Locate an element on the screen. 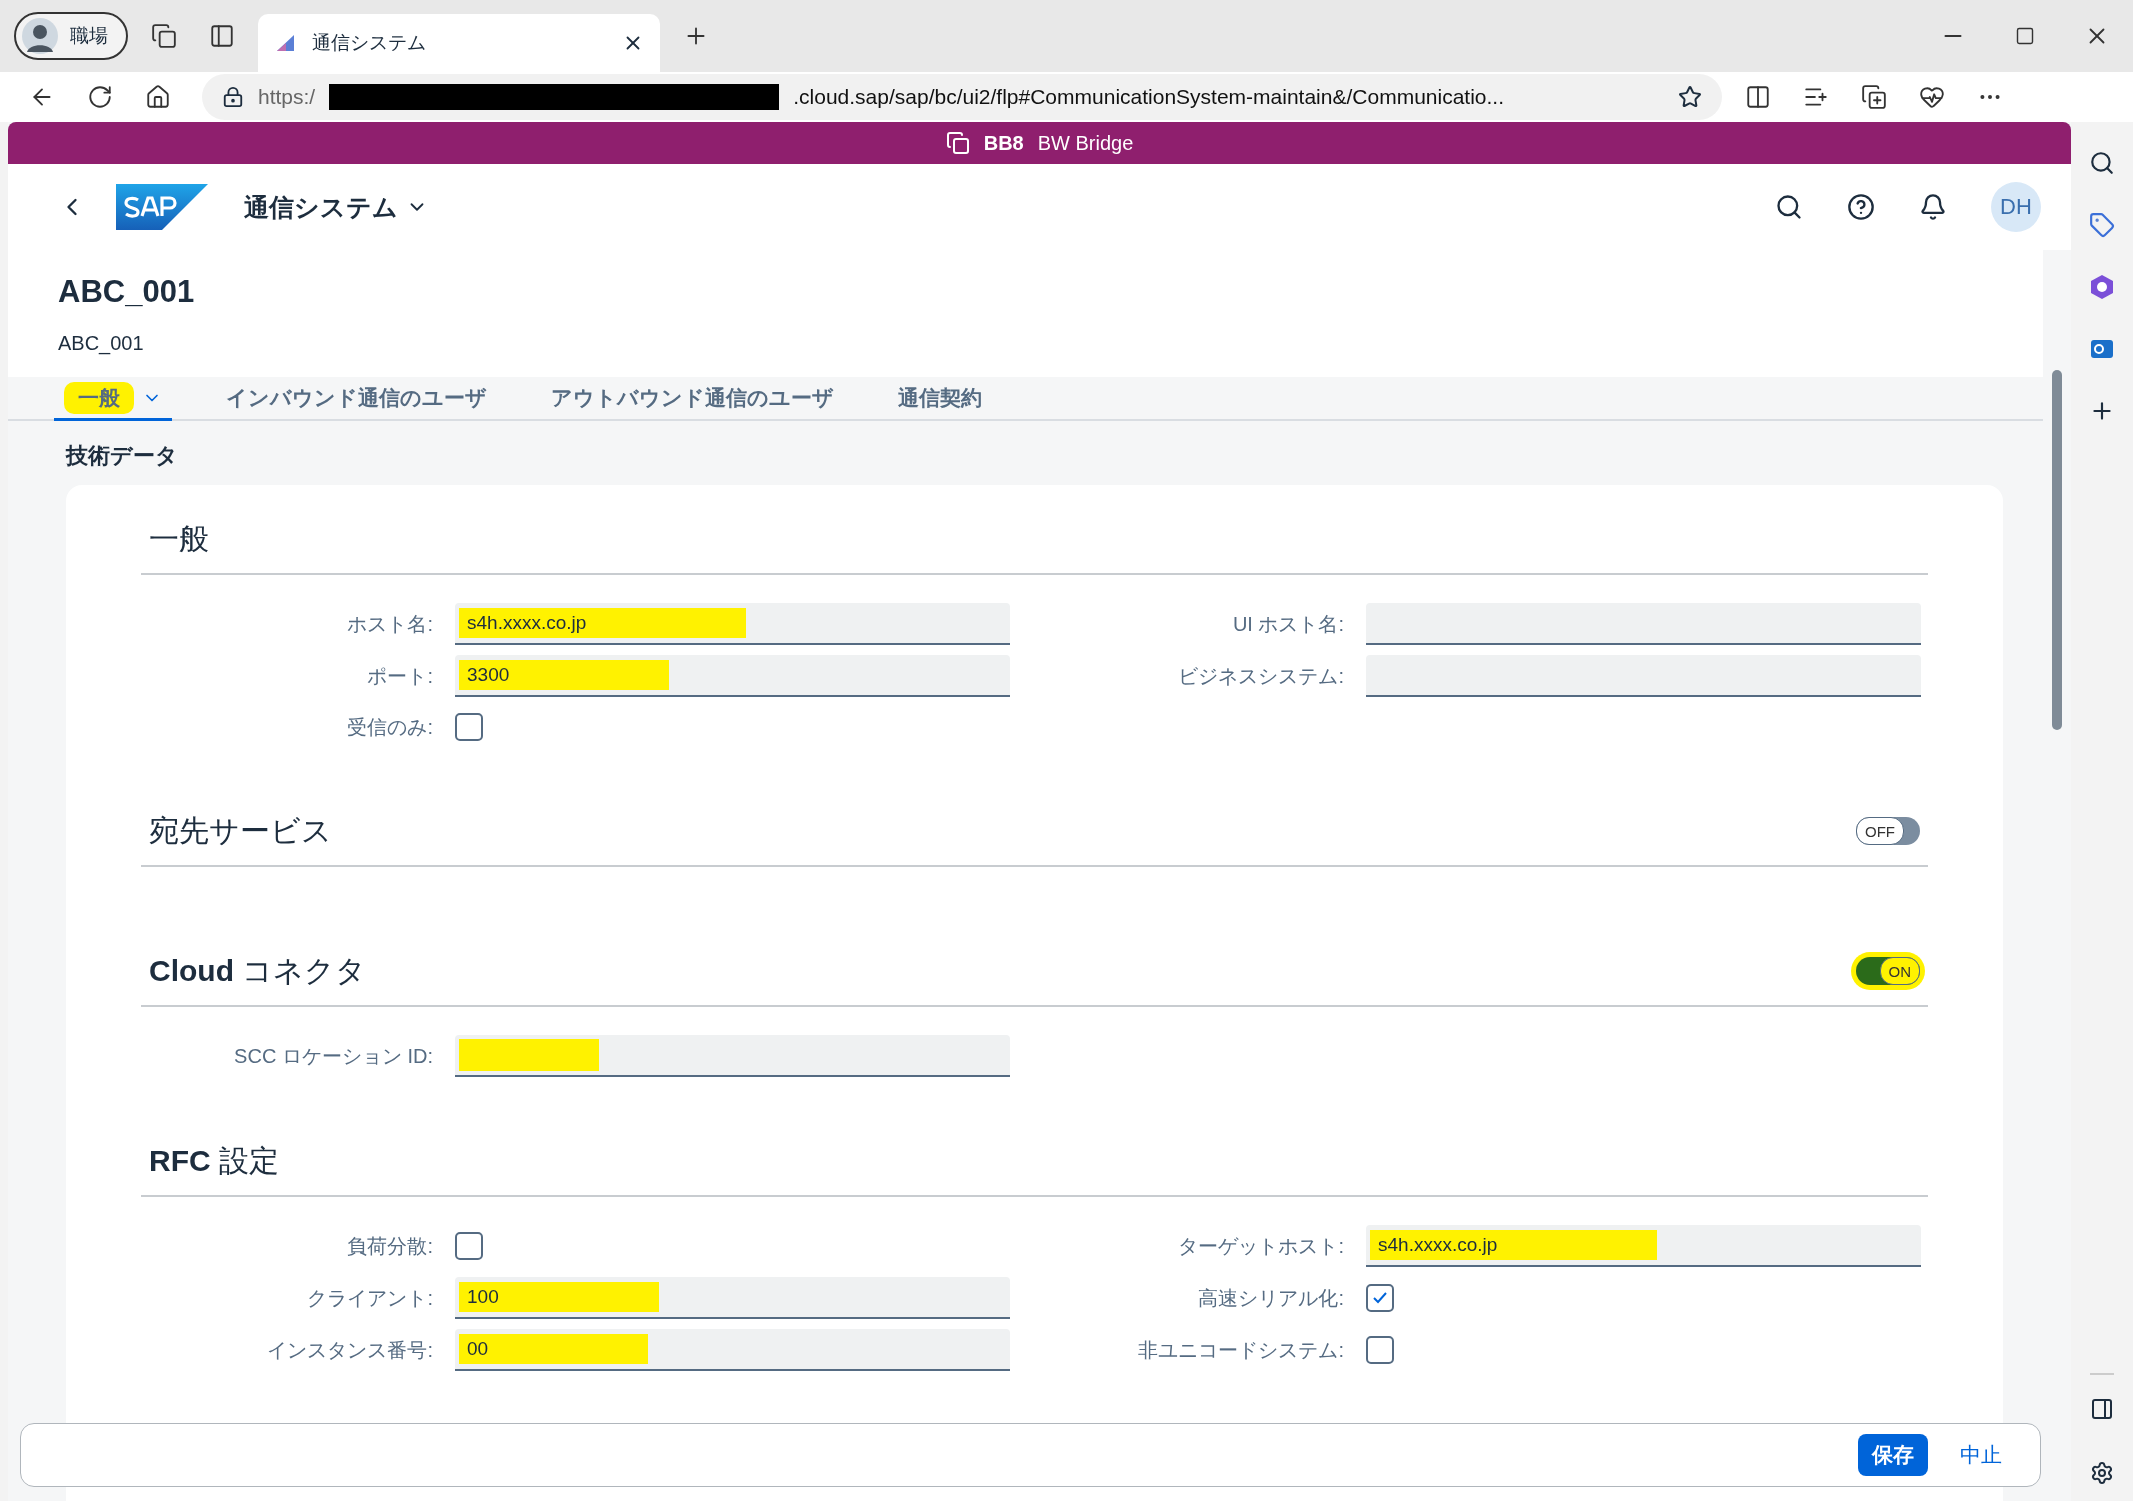 This screenshot has width=2133, height=1501. tag-icon is located at coordinates (2102, 225).